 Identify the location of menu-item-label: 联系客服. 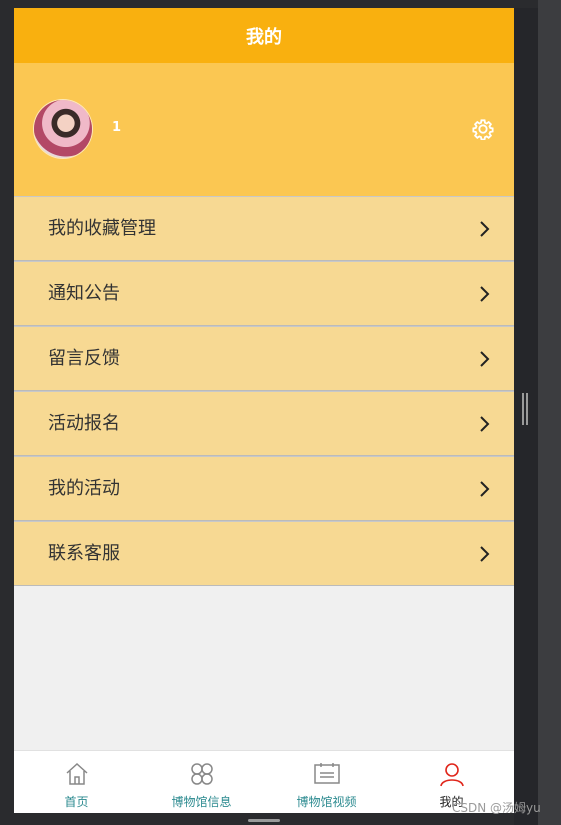
(84, 553).